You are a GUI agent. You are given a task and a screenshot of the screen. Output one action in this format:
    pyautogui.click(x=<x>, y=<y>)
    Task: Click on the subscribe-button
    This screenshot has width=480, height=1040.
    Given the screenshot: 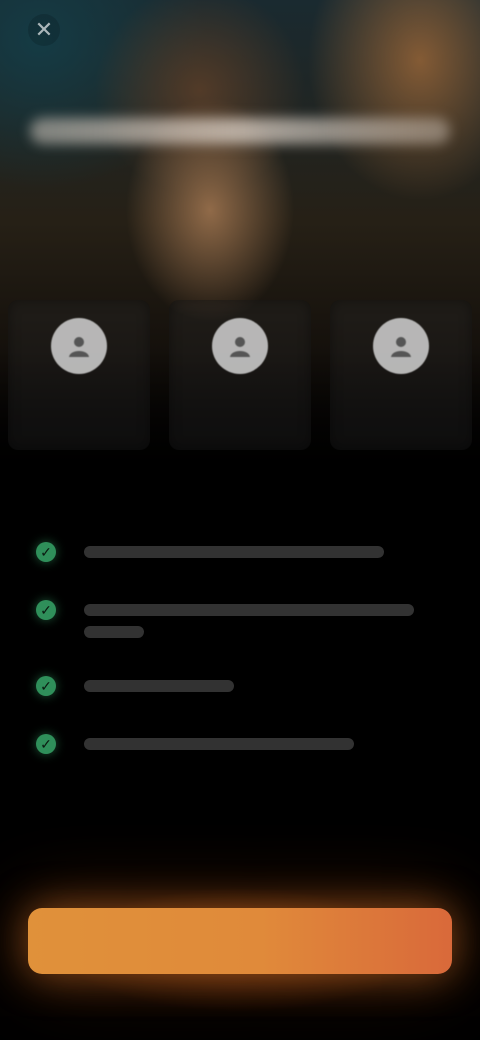 What is the action you would take?
    pyautogui.click(x=240, y=941)
    